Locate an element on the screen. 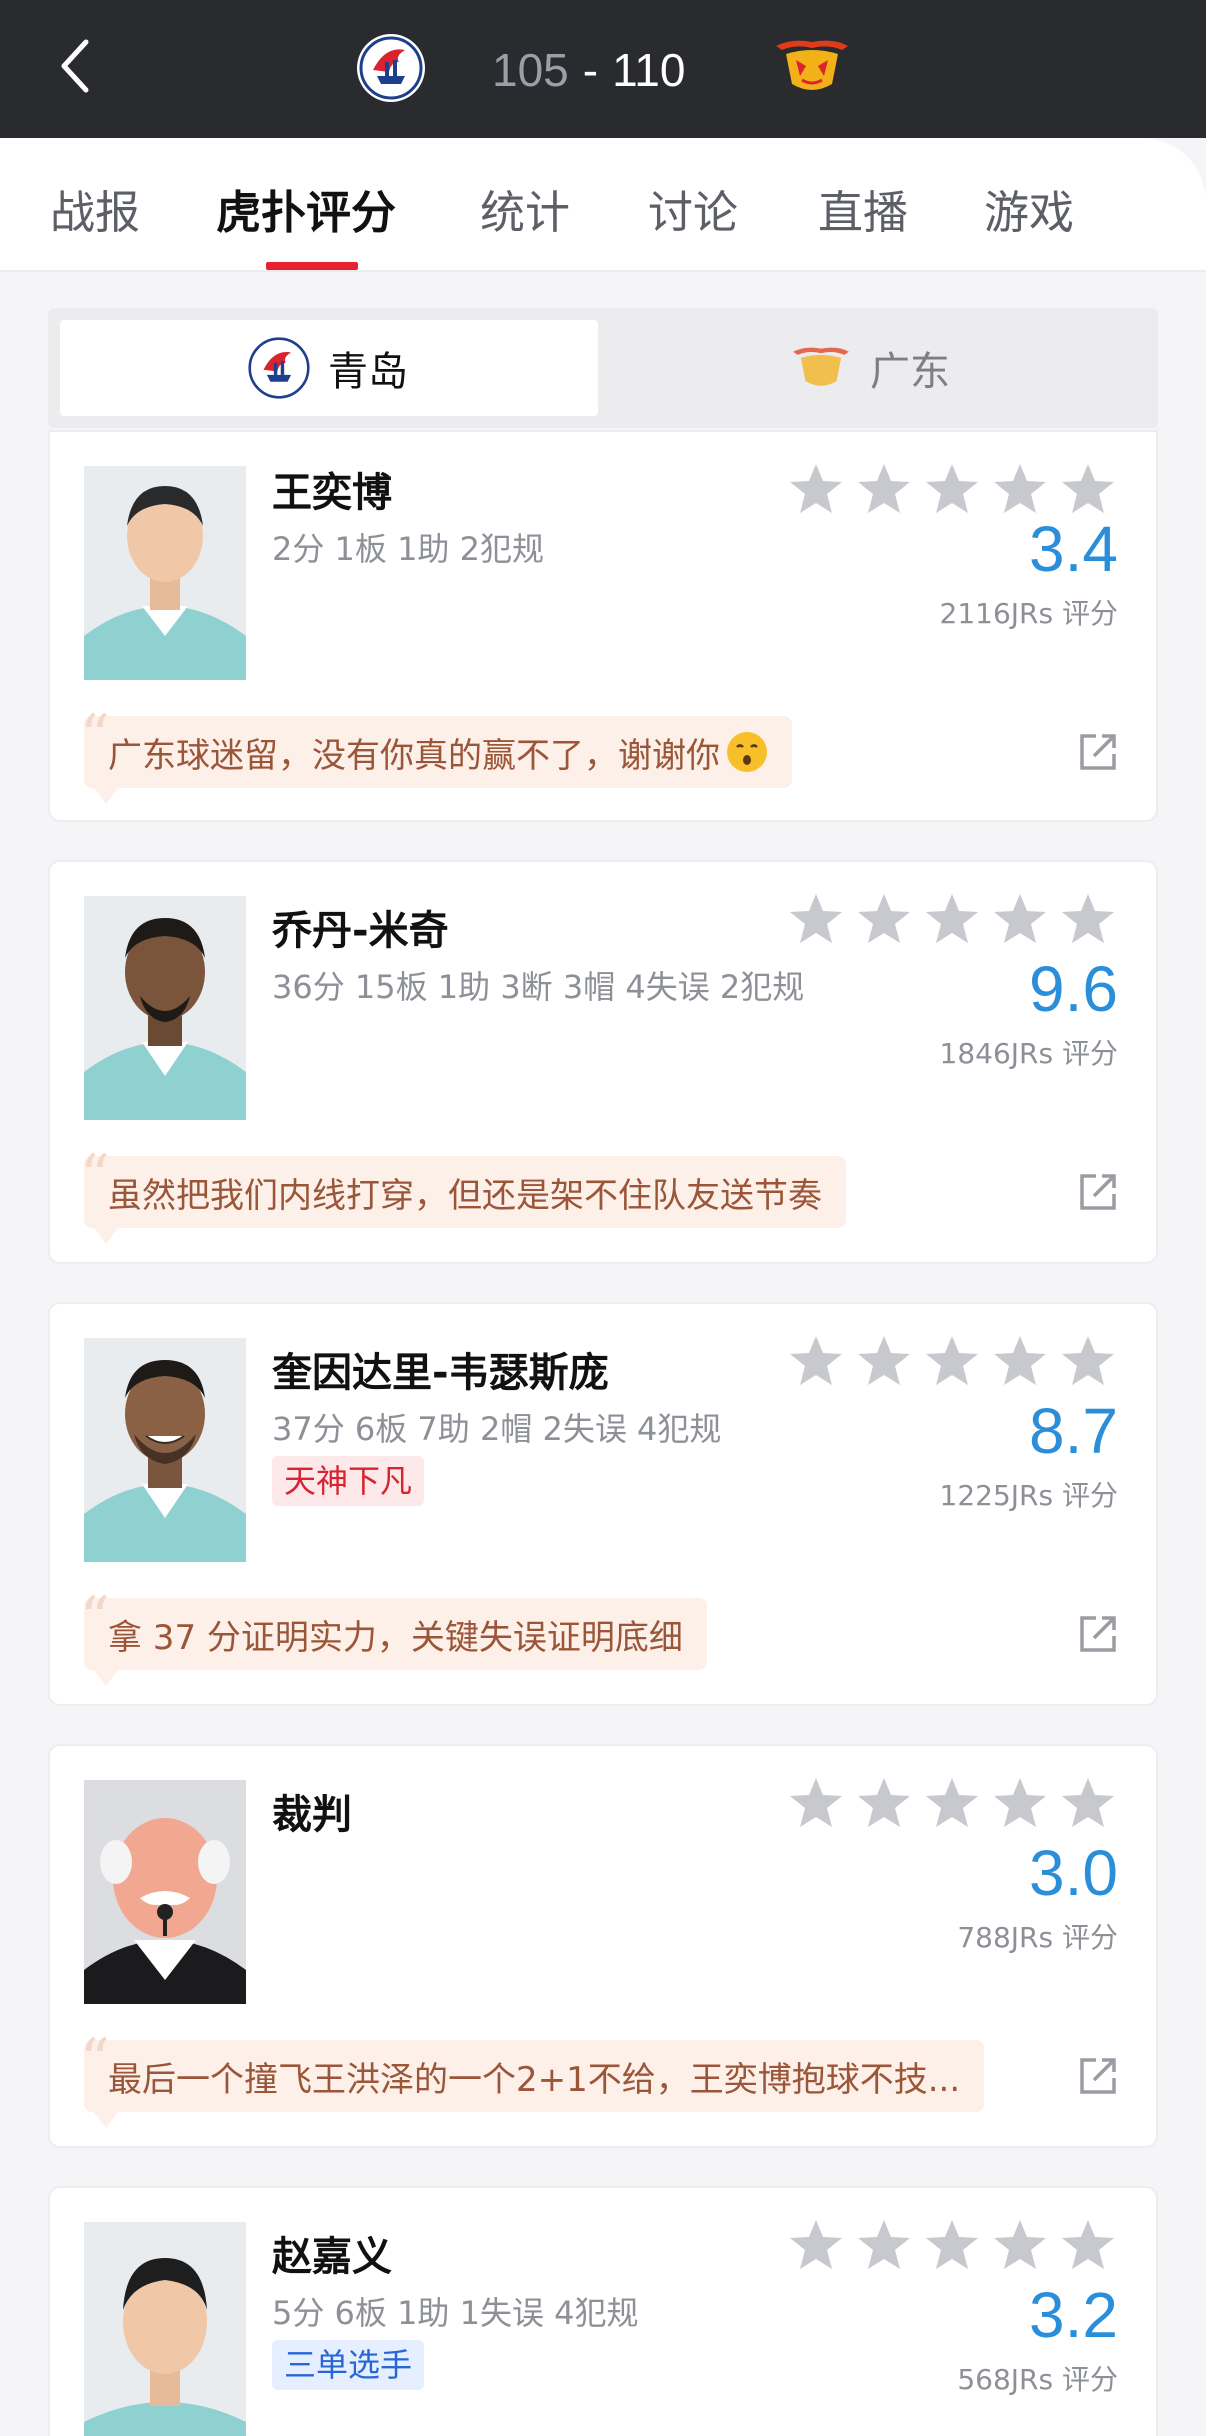 This screenshot has height=2436, width=1206. top-comment: “ 虽然把我们内线打穿，但还是架不住队友送节奏 is located at coordinates (463, 1193).